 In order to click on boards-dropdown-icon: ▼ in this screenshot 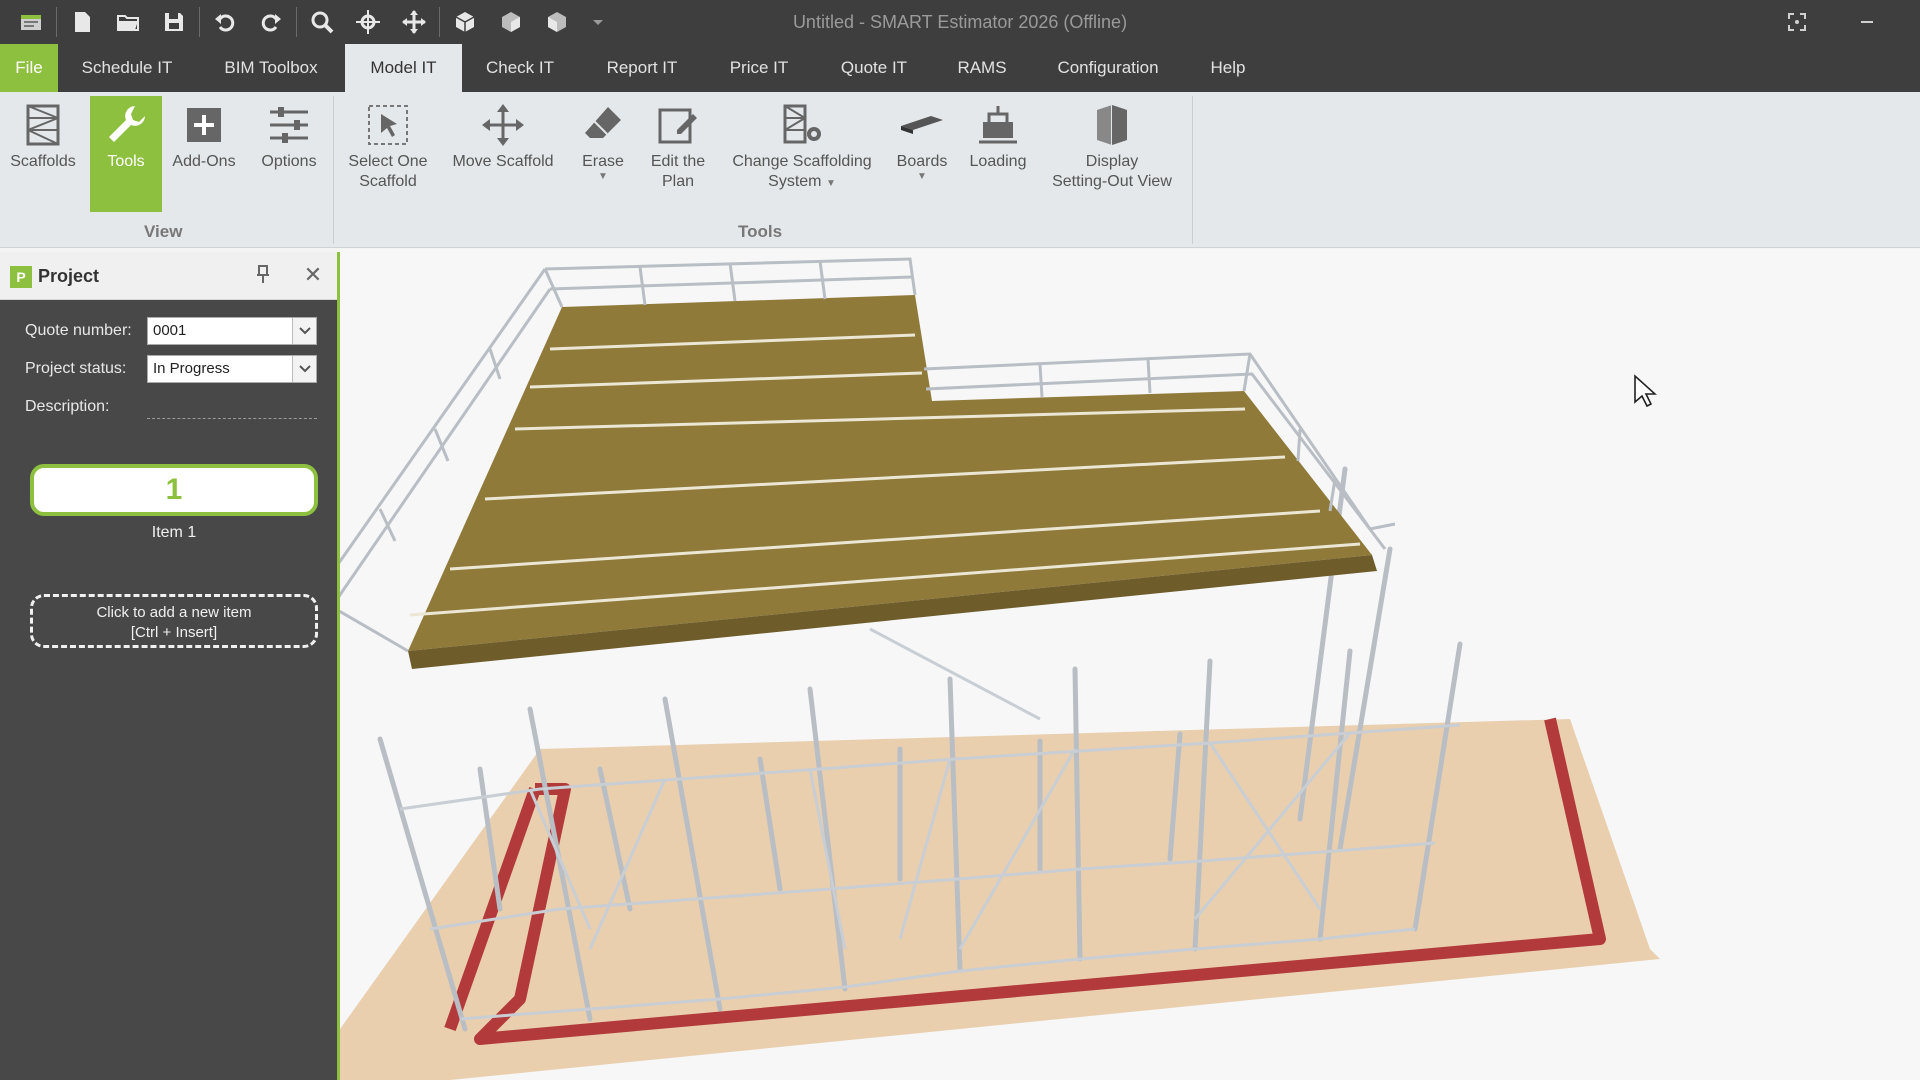, I will do `click(922, 177)`.